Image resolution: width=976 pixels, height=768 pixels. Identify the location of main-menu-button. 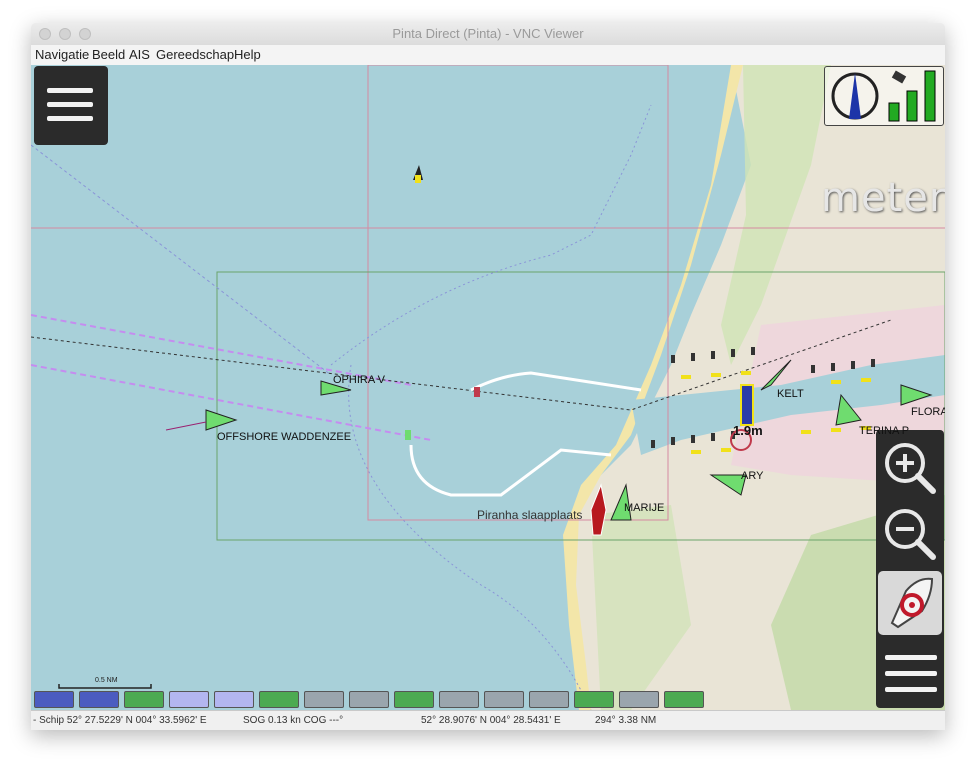
(71, 105).